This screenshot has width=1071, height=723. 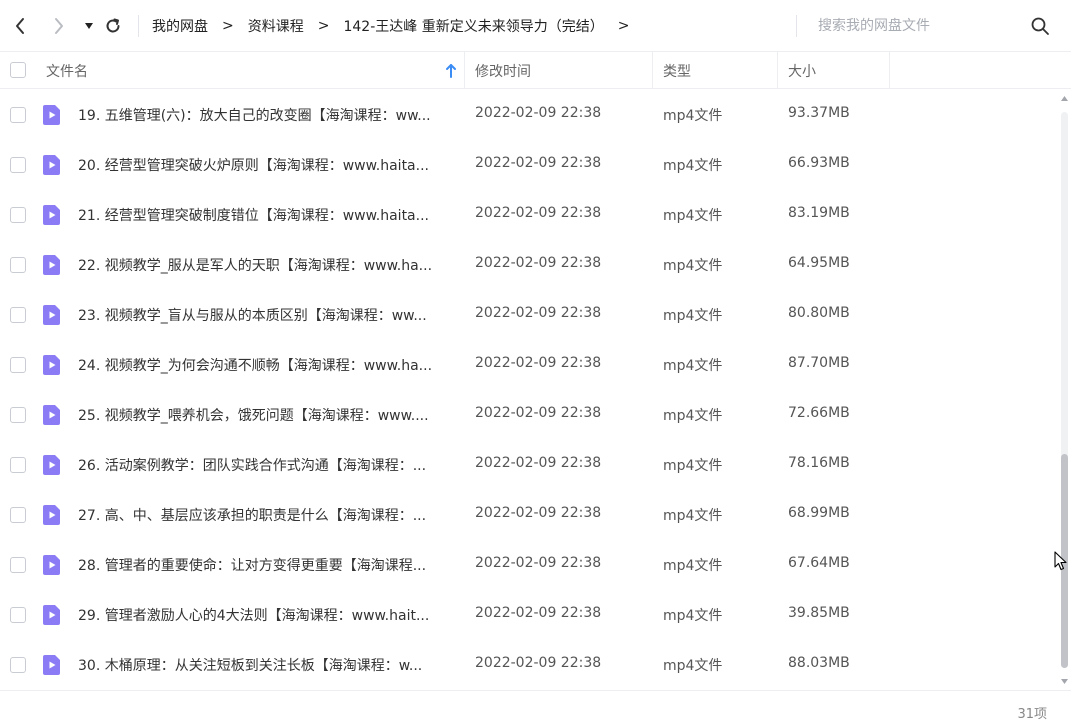 I want to click on breadcrumb-item-current-folder: 142-王达峰 重新定义未来领导力（完结）, so click(x=473, y=26).